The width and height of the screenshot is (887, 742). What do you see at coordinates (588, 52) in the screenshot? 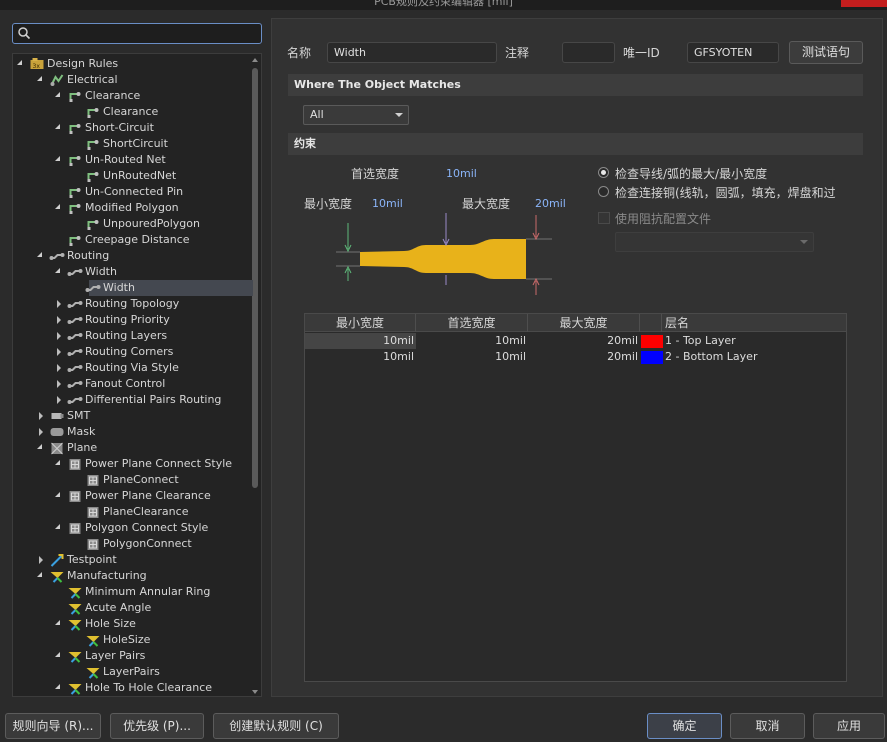
I see `comment-field` at bounding box center [588, 52].